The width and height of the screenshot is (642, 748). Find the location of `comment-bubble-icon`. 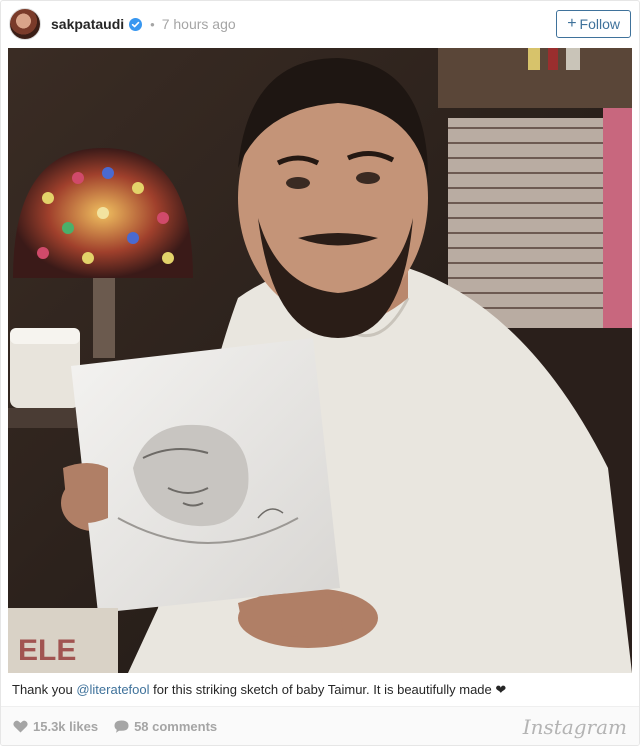

comment-bubble-icon is located at coordinates (121, 726).